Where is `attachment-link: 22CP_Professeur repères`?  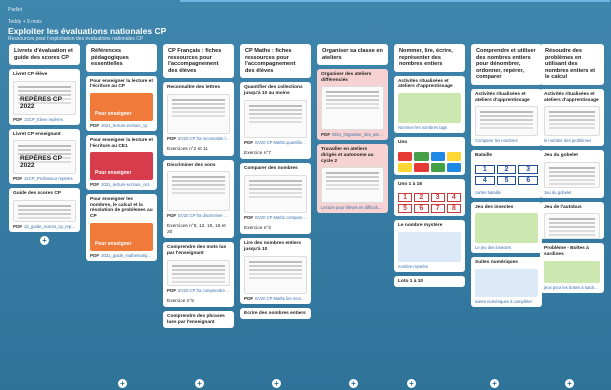
attachment-link: 22CP_Professeur repères is located at coordinates (48, 178).